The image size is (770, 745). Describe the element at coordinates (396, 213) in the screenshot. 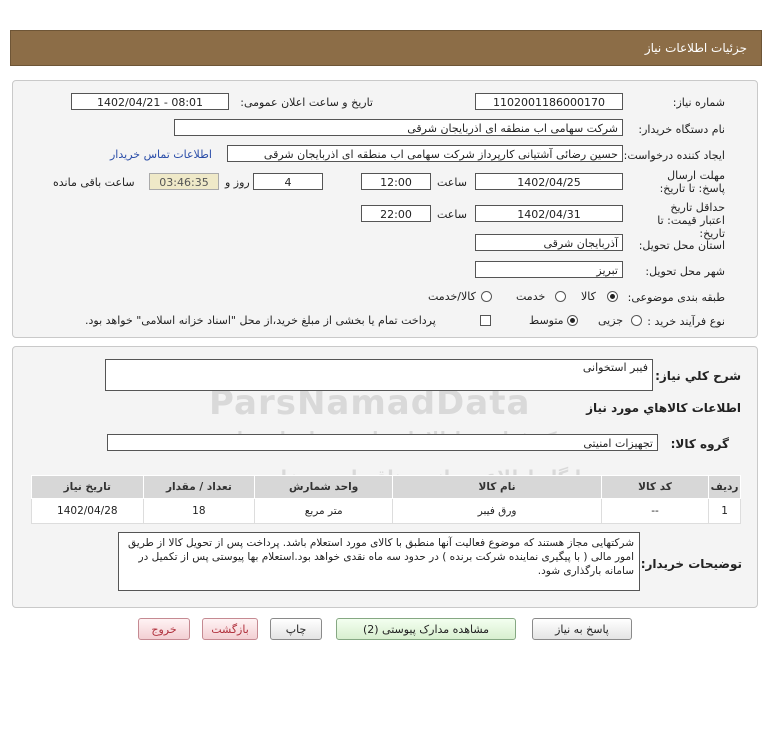

I see `price-time-field: 22:00` at that location.